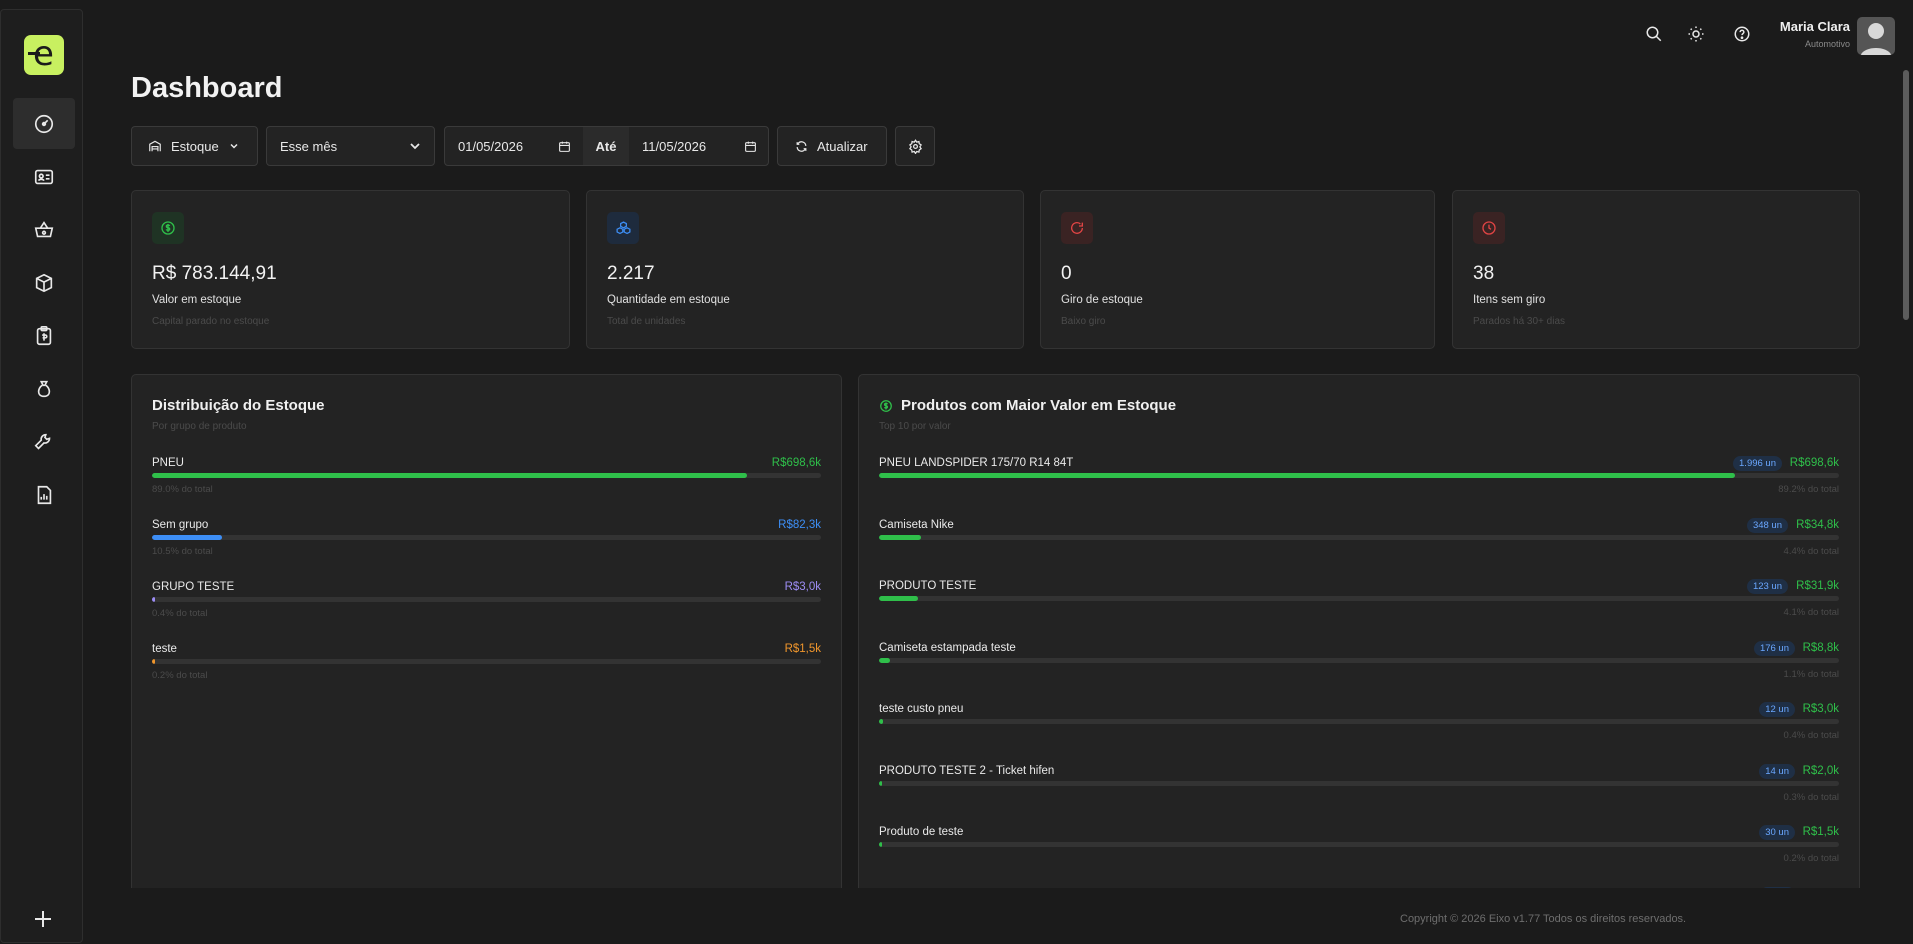 The width and height of the screenshot is (1913, 944). Describe the element at coordinates (1777, 832) in the screenshot. I see `units-badge: 30 un` at that location.